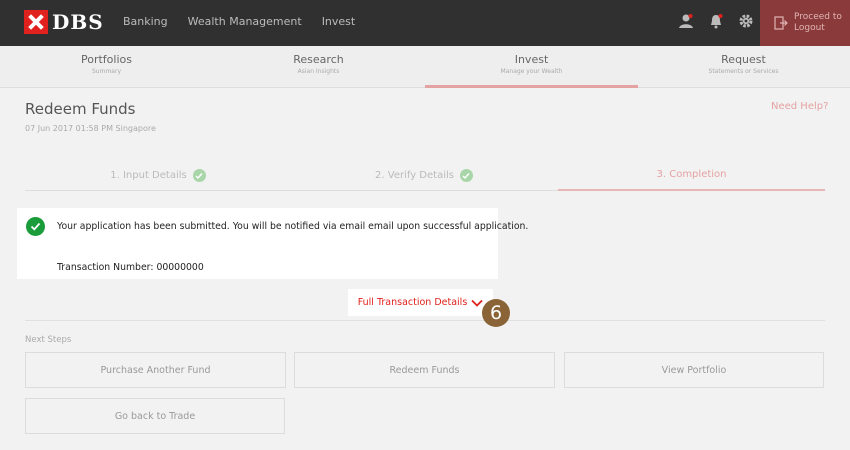 The width and height of the screenshot is (850, 450). What do you see at coordinates (106, 67) in the screenshot?
I see `tab-portfolios: Portfolios Summary` at bounding box center [106, 67].